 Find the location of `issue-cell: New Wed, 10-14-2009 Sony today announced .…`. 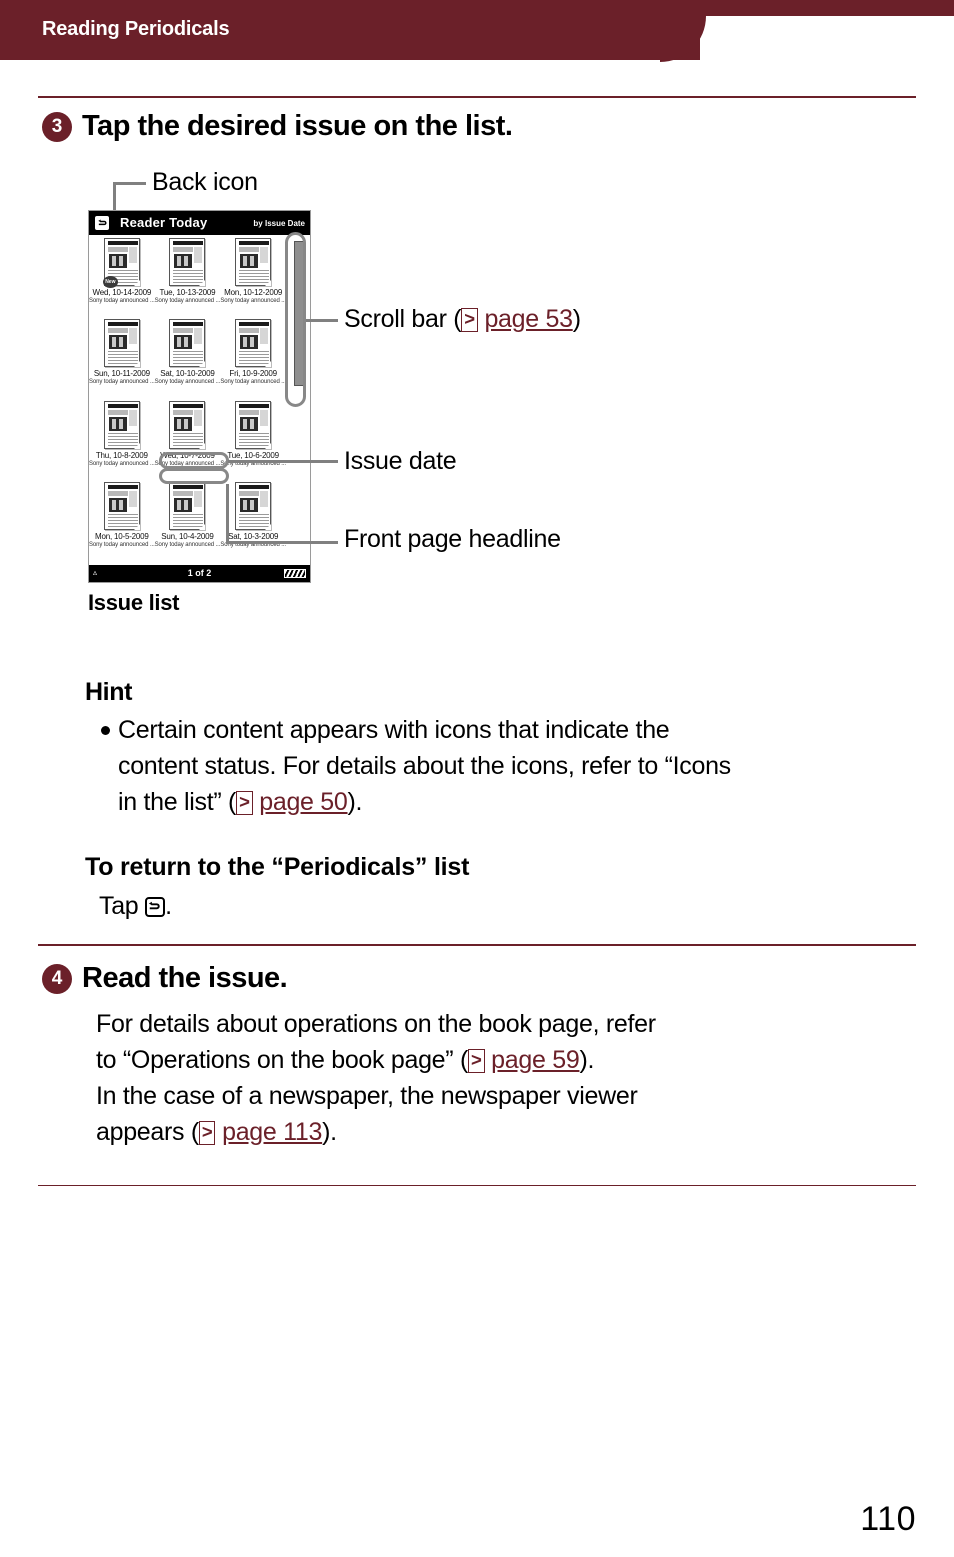

issue-cell: New Wed, 10-14-2009 Sony today announced .… is located at coordinates (122, 275).